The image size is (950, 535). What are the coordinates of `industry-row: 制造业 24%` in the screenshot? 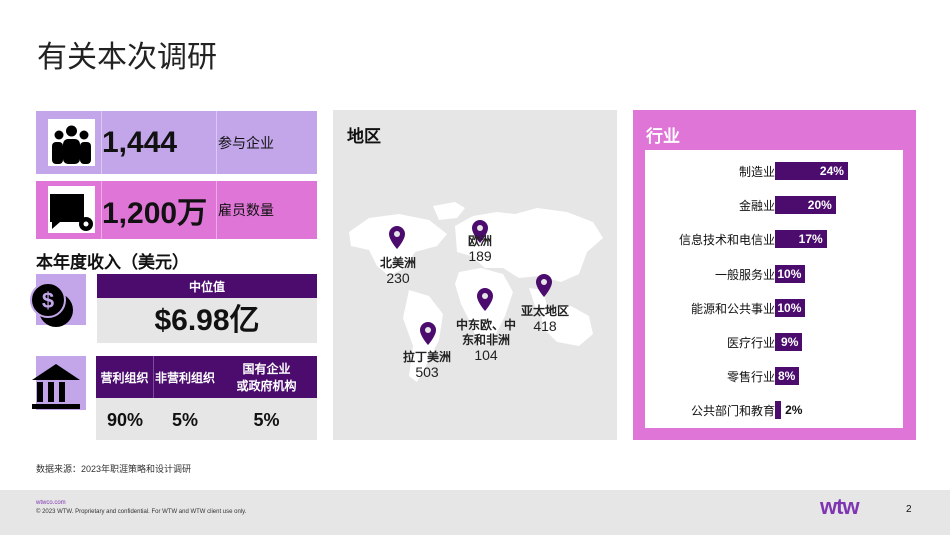 It's located at (774, 171).